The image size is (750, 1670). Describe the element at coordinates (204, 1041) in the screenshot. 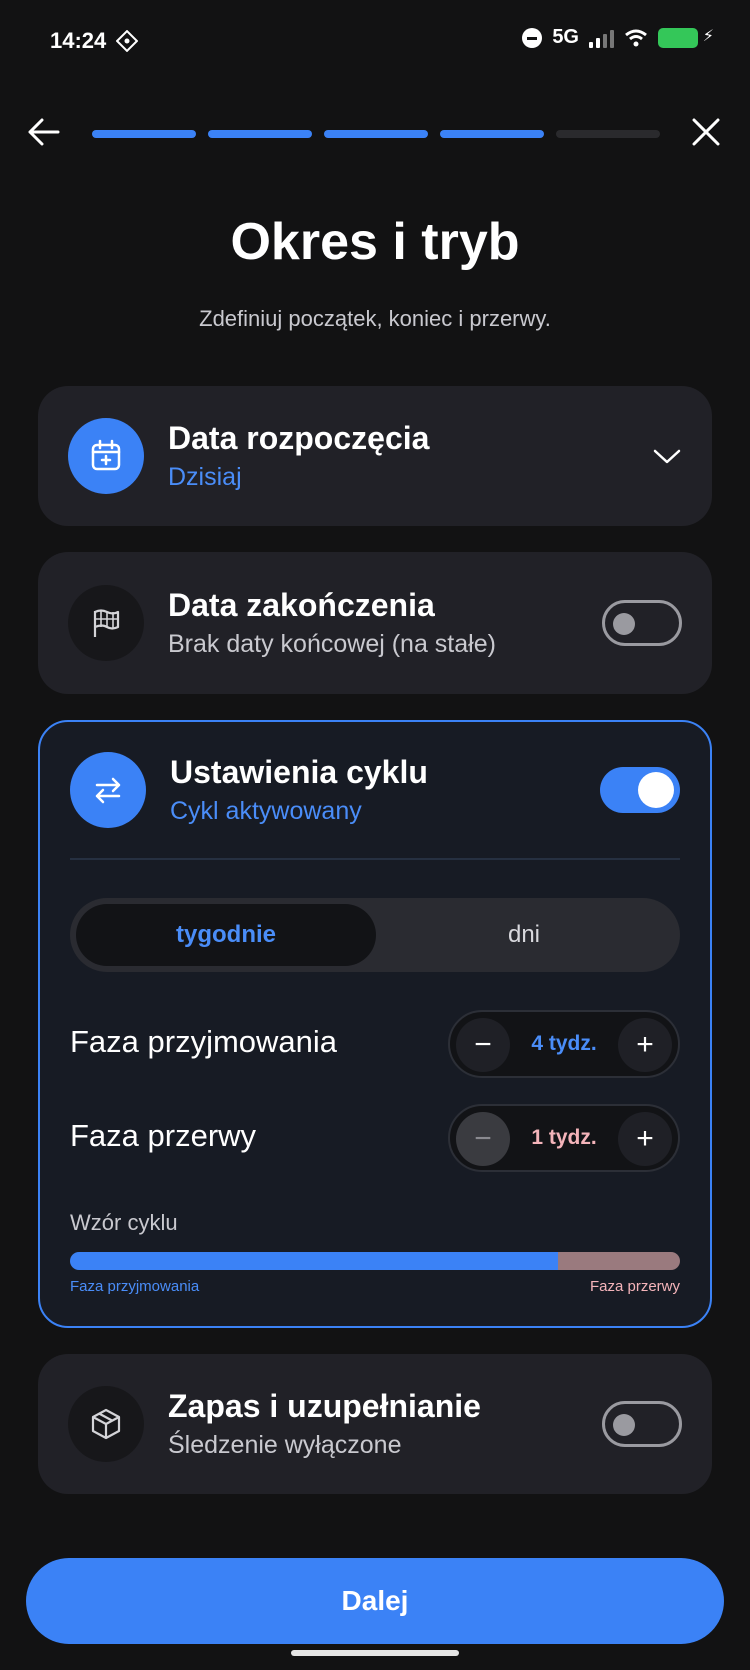

I see `intake-phase-label: Faza przyjmowania` at that location.